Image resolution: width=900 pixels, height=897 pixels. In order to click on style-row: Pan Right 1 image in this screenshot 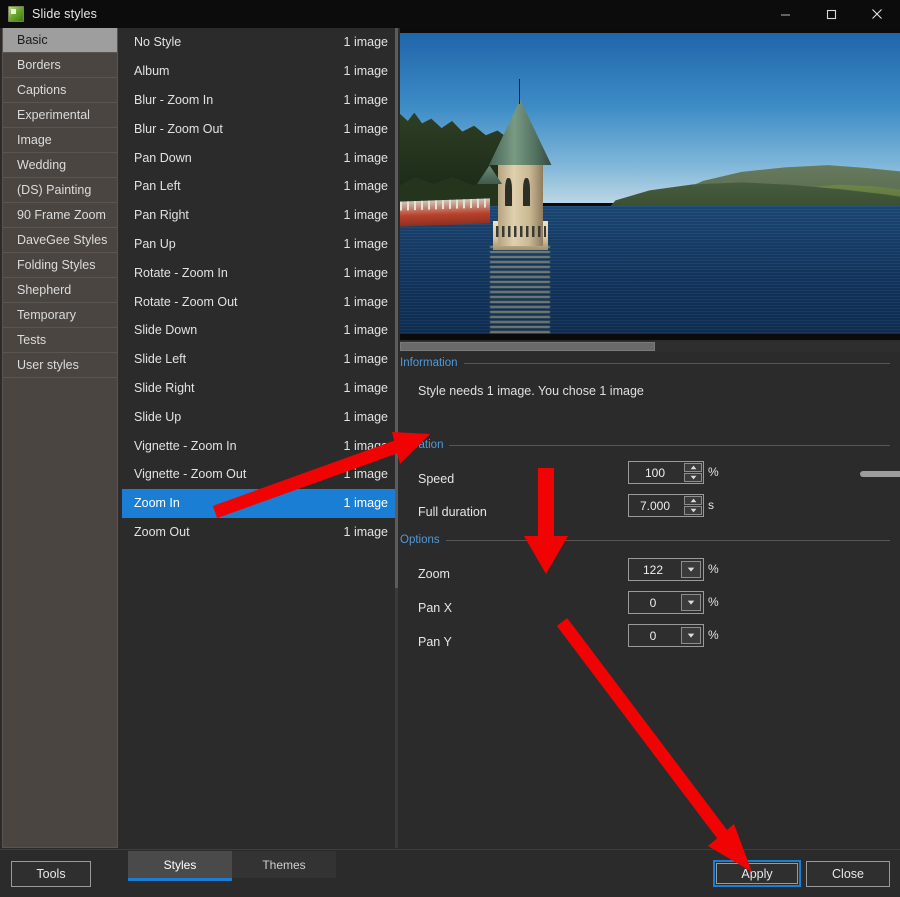, I will do `click(260, 215)`.